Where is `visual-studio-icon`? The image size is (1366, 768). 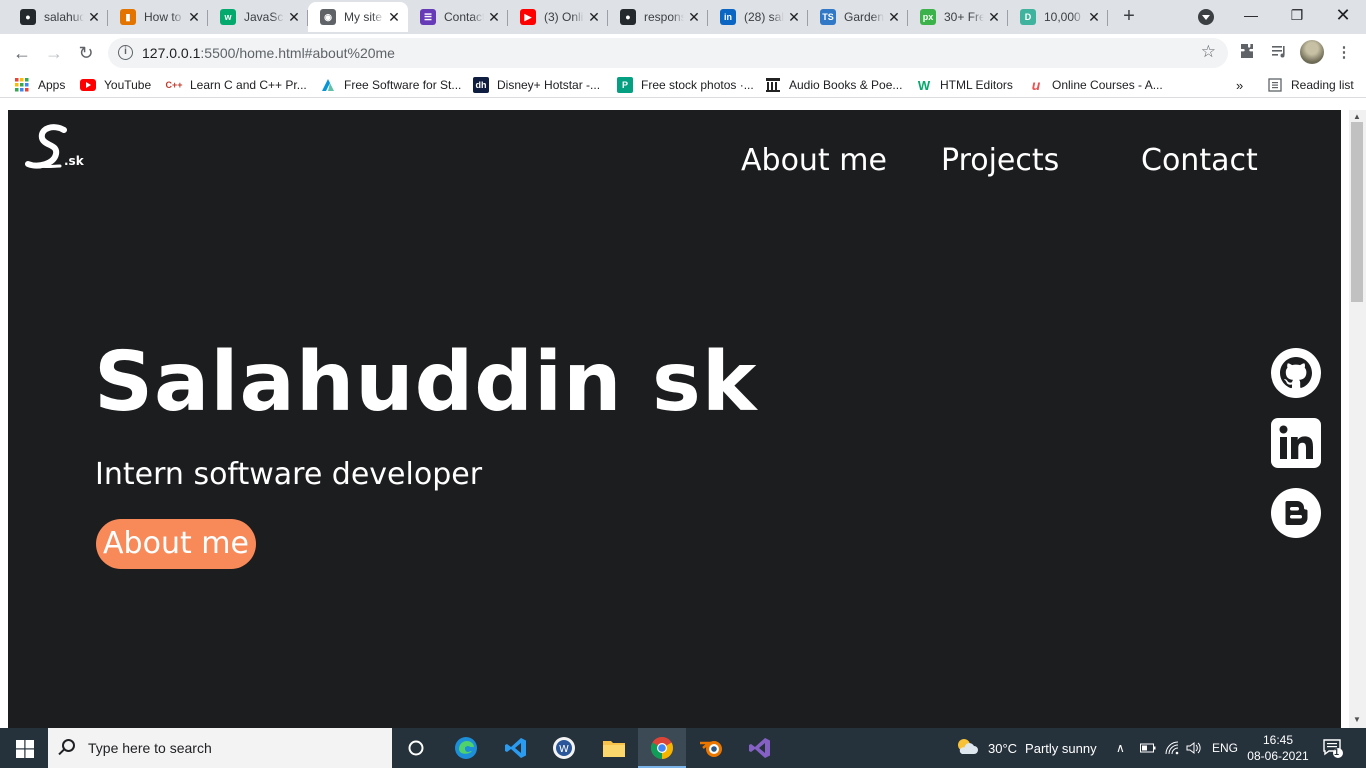 visual-studio-icon is located at coordinates (760, 748).